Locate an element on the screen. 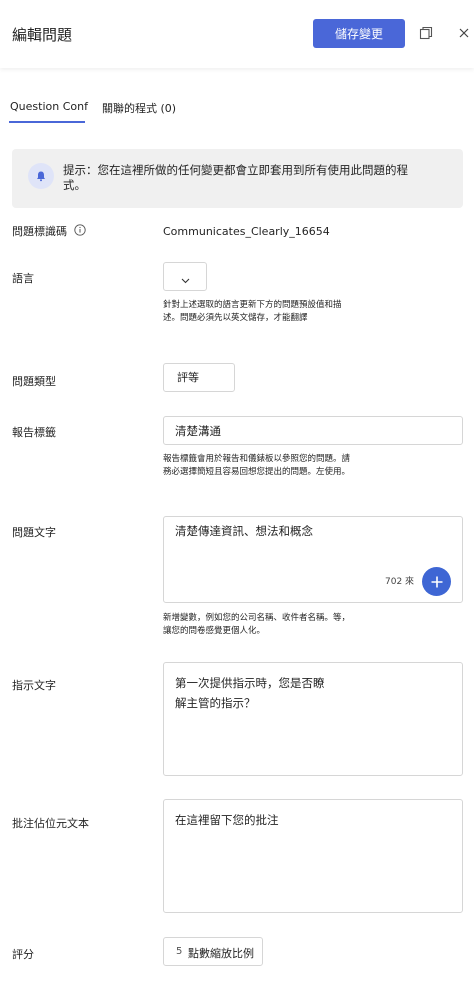 This screenshot has width=474, height=994. report-label-value: 清楚溝通 is located at coordinates (198, 431).